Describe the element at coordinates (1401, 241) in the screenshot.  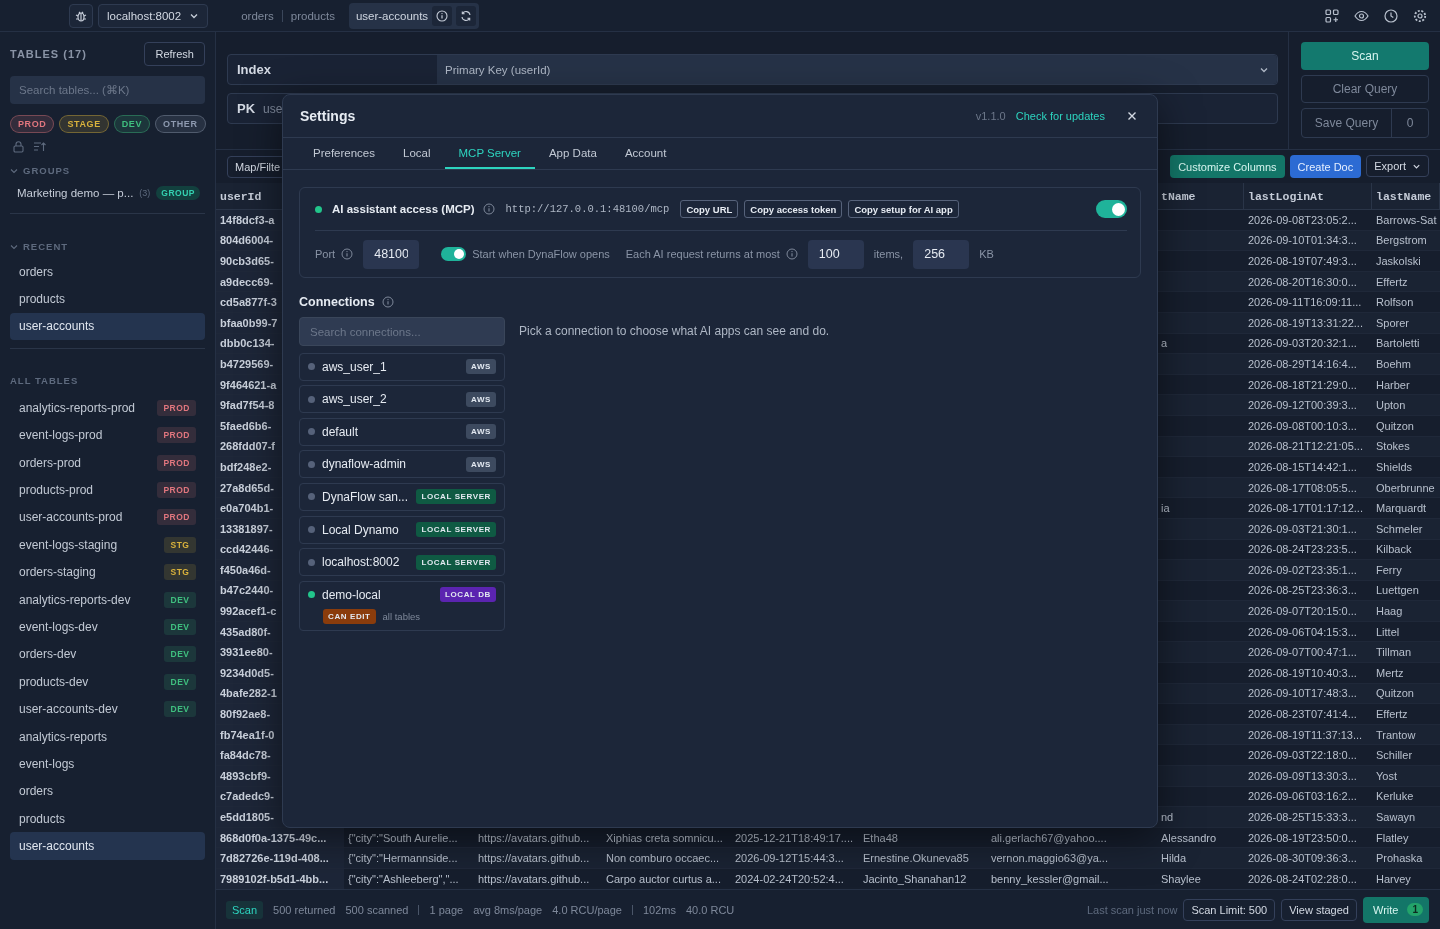
I see `table-cell-text: Bergstrom` at that location.